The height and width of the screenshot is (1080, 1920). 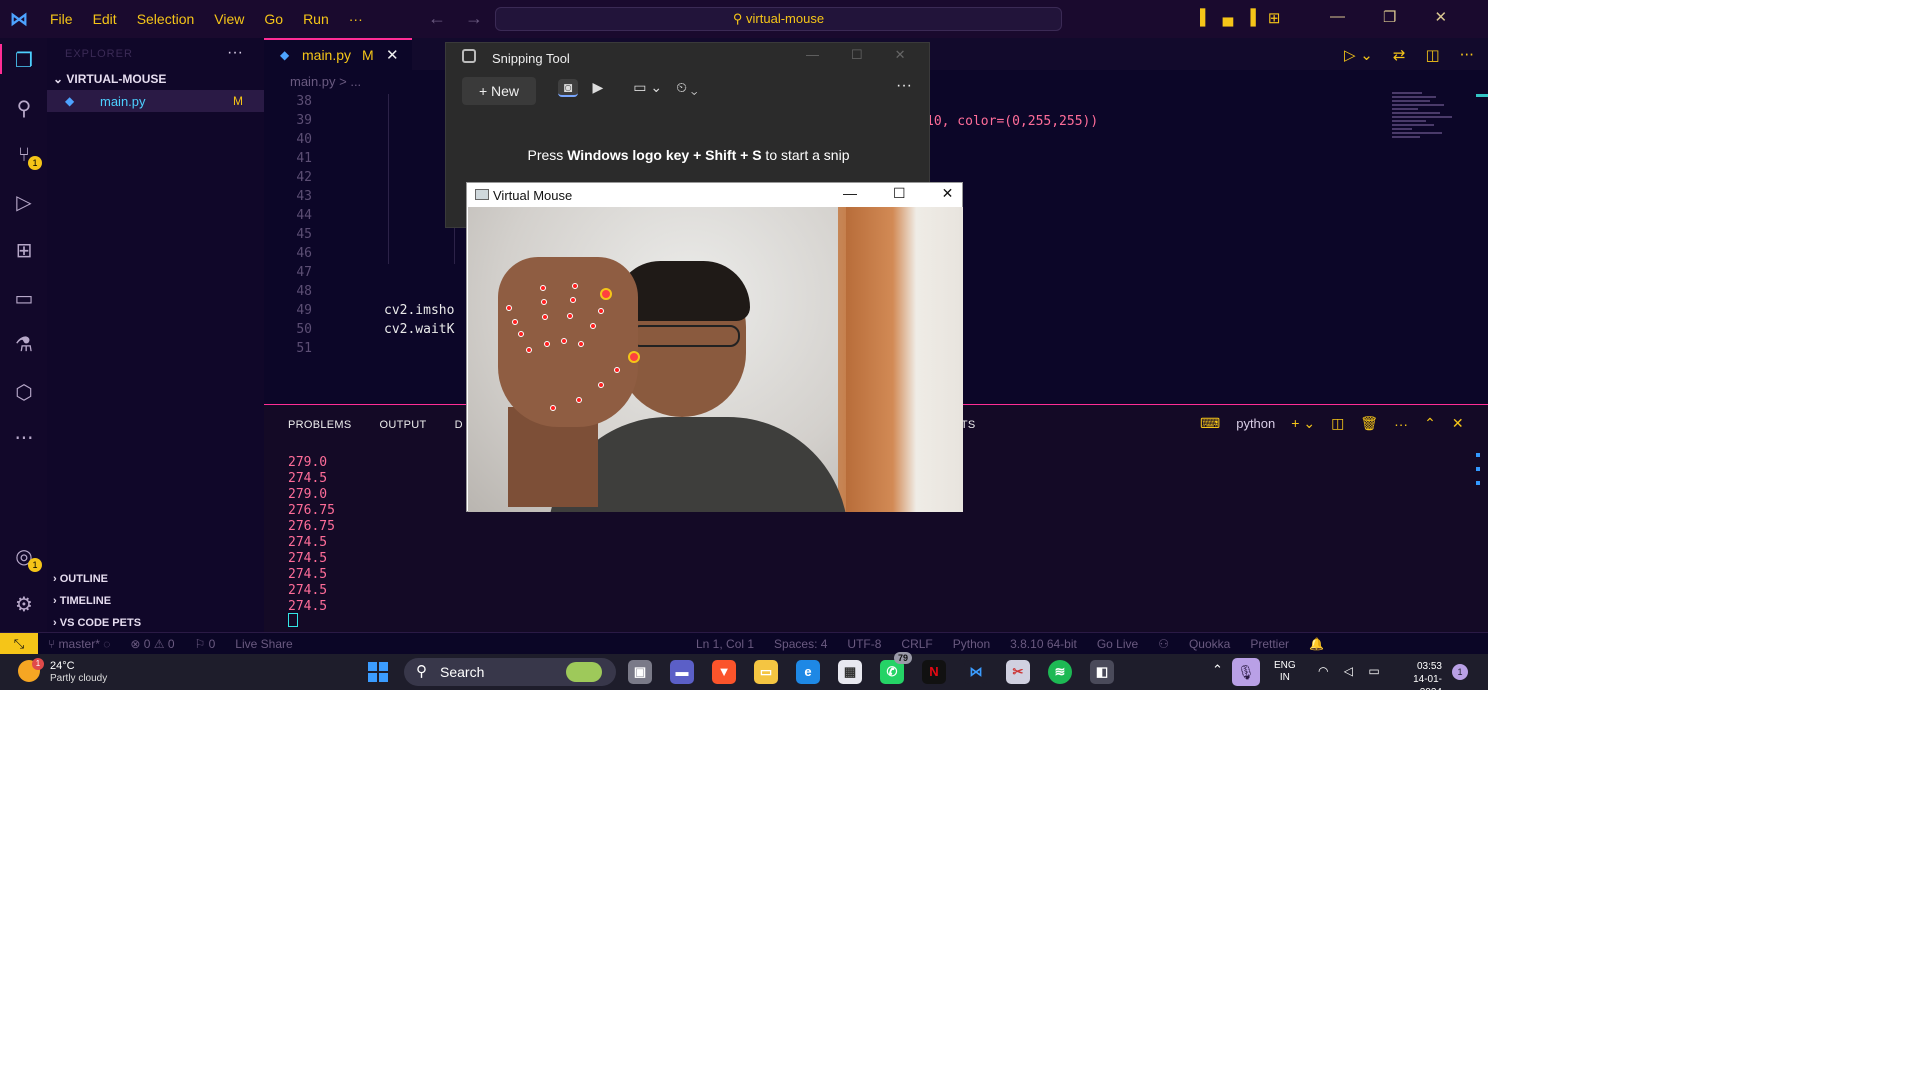 What do you see at coordinates (976, 672) in the screenshot?
I see `vscode-taskbar-icon: ⋈` at bounding box center [976, 672].